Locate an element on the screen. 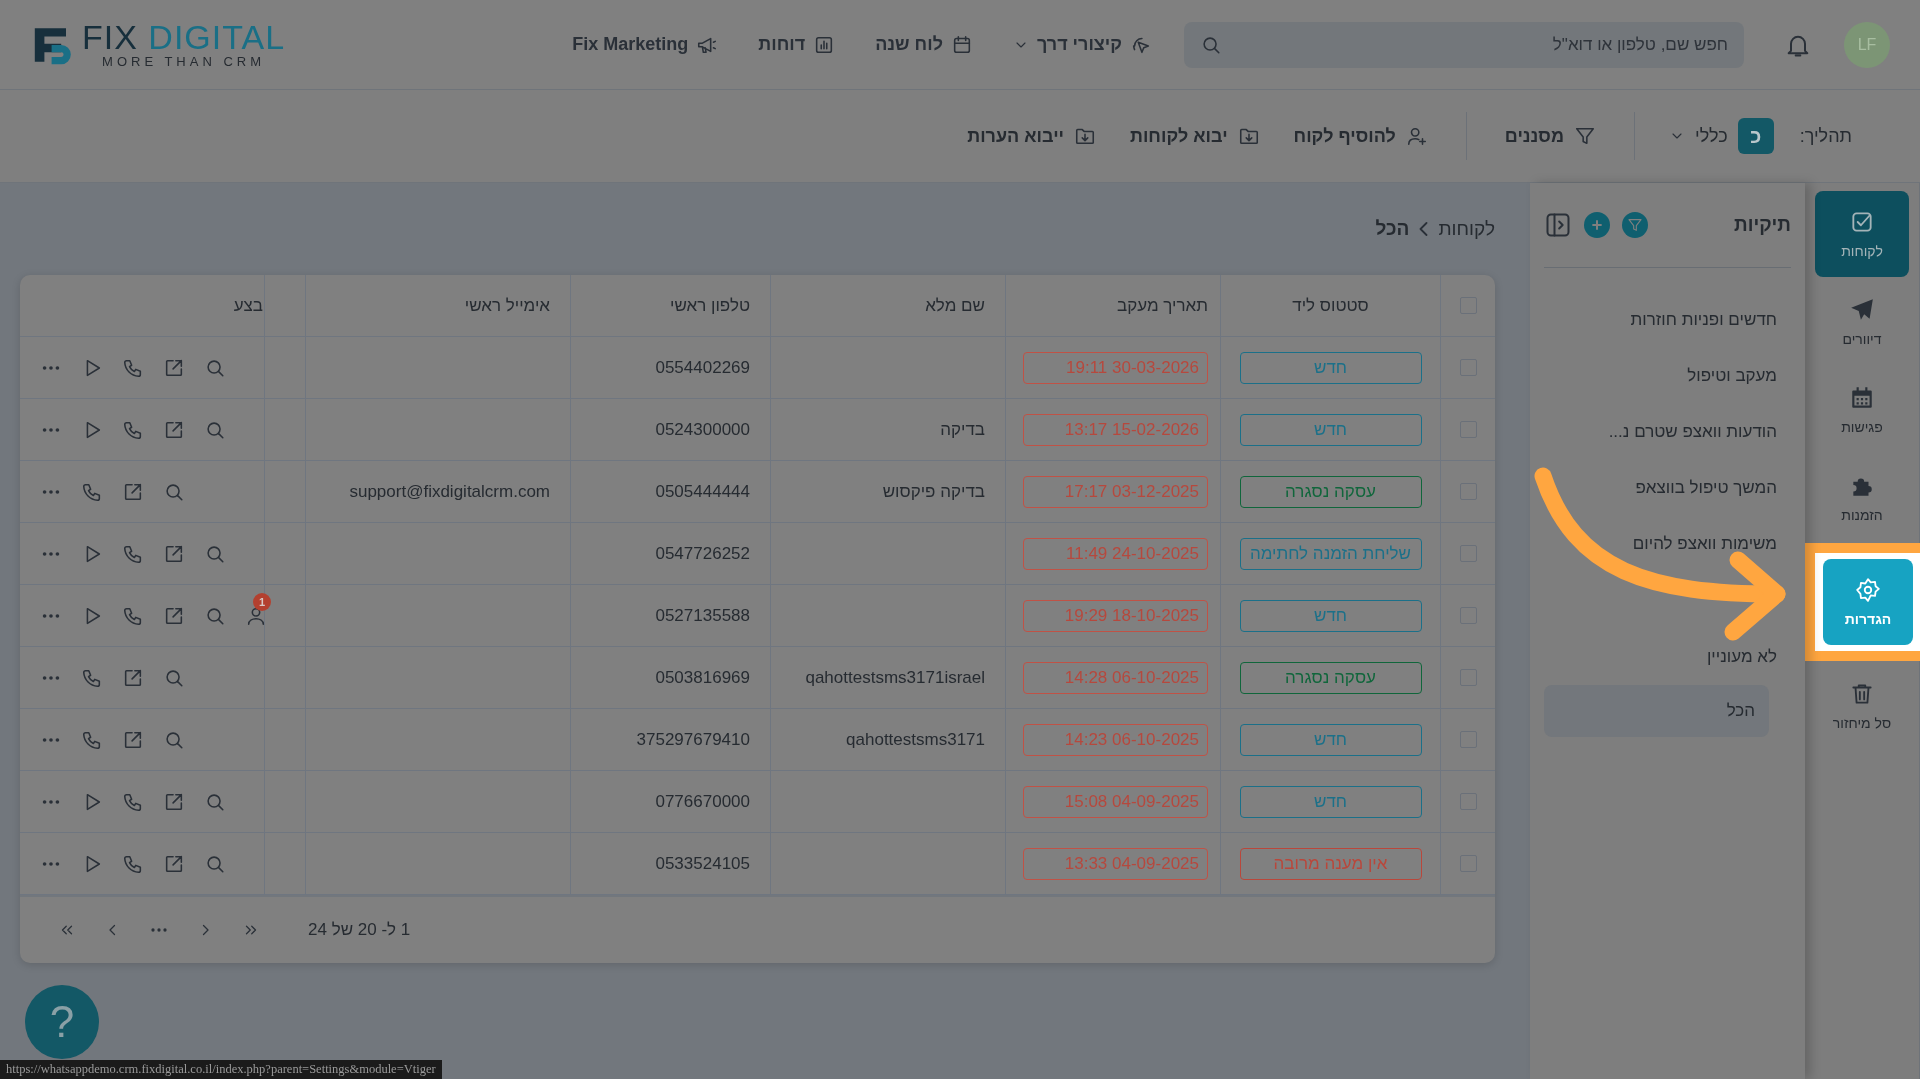  table-cell: 375297679410 is located at coordinates (693, 739).